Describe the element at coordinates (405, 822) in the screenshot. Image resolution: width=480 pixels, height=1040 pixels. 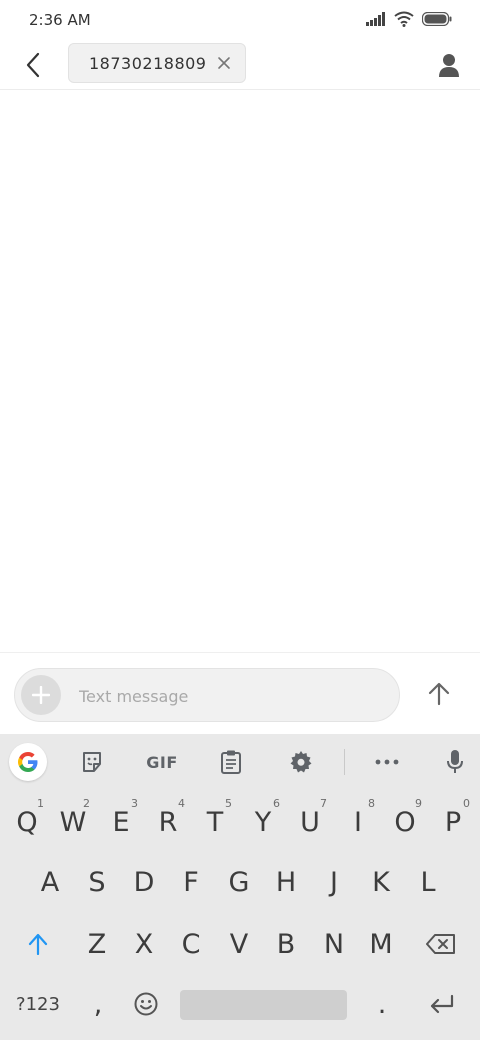
I see `key-o: O9` at that location.